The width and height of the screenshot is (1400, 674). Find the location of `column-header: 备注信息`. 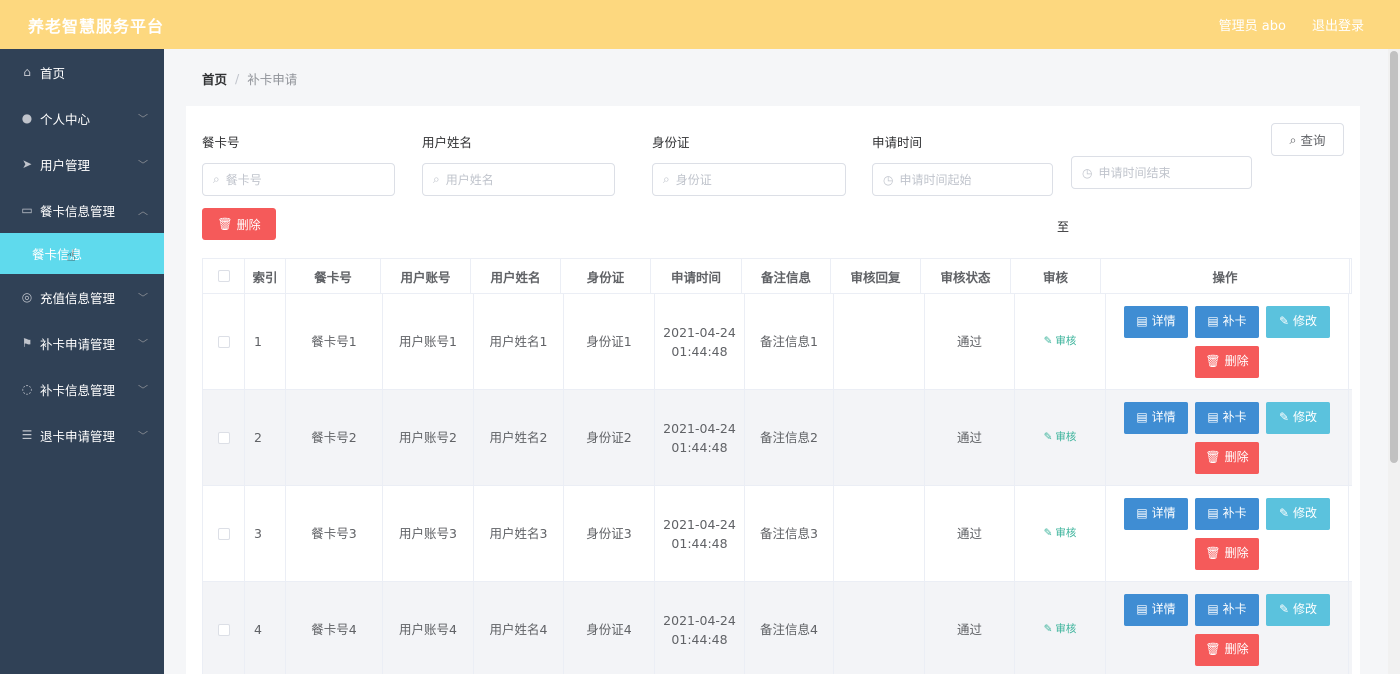

column-header: 备注信息 is located at coordinates (786, 276).